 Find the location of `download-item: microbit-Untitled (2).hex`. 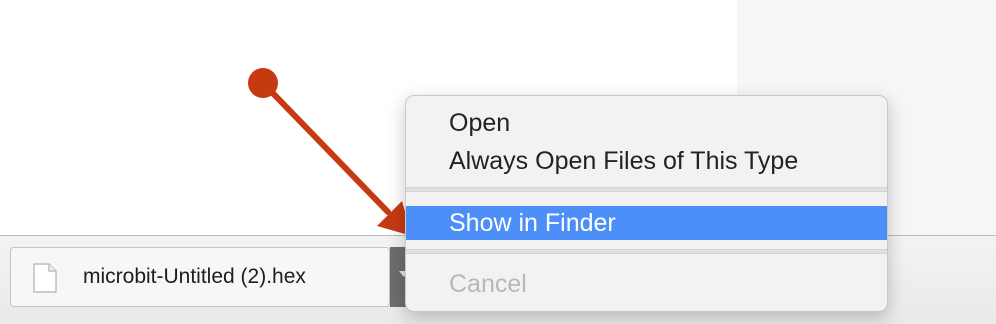

download-item: microbit-Untitled (2).hex is located at coordinates (200, 277).